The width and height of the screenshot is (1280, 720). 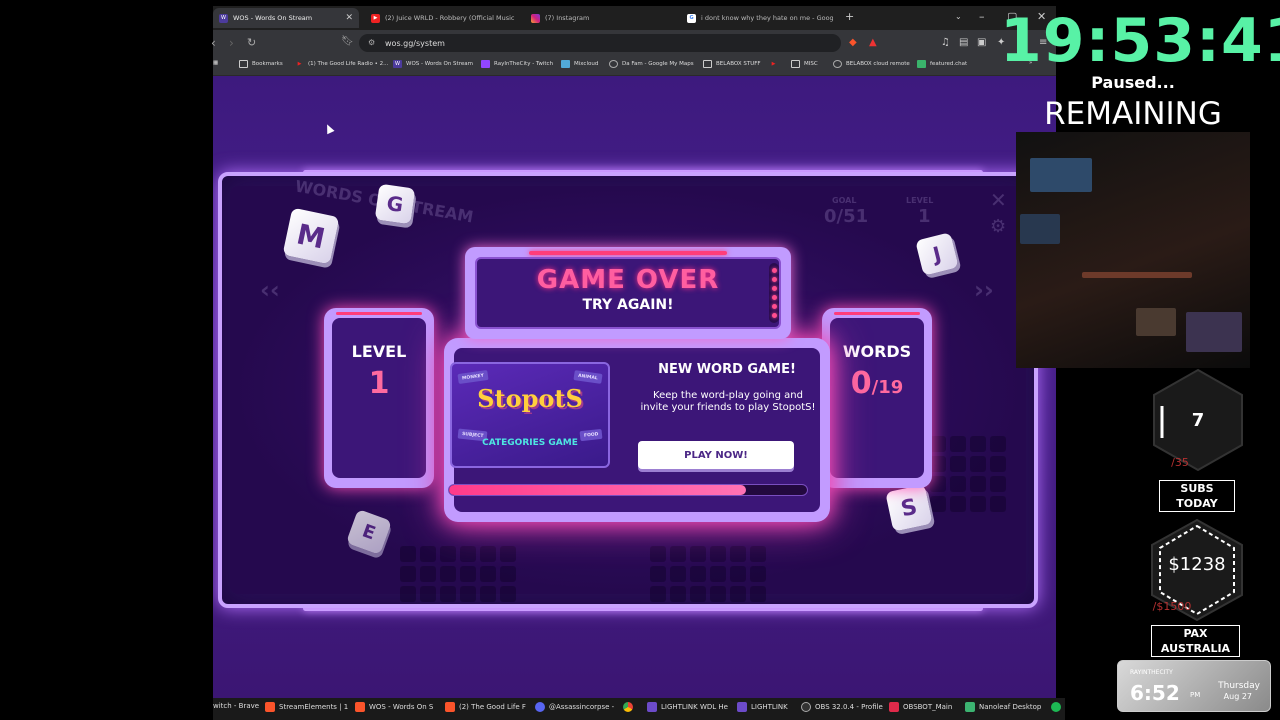 I want to click on tab-instagram: (7) Instagram, so click(x=600, y=18).